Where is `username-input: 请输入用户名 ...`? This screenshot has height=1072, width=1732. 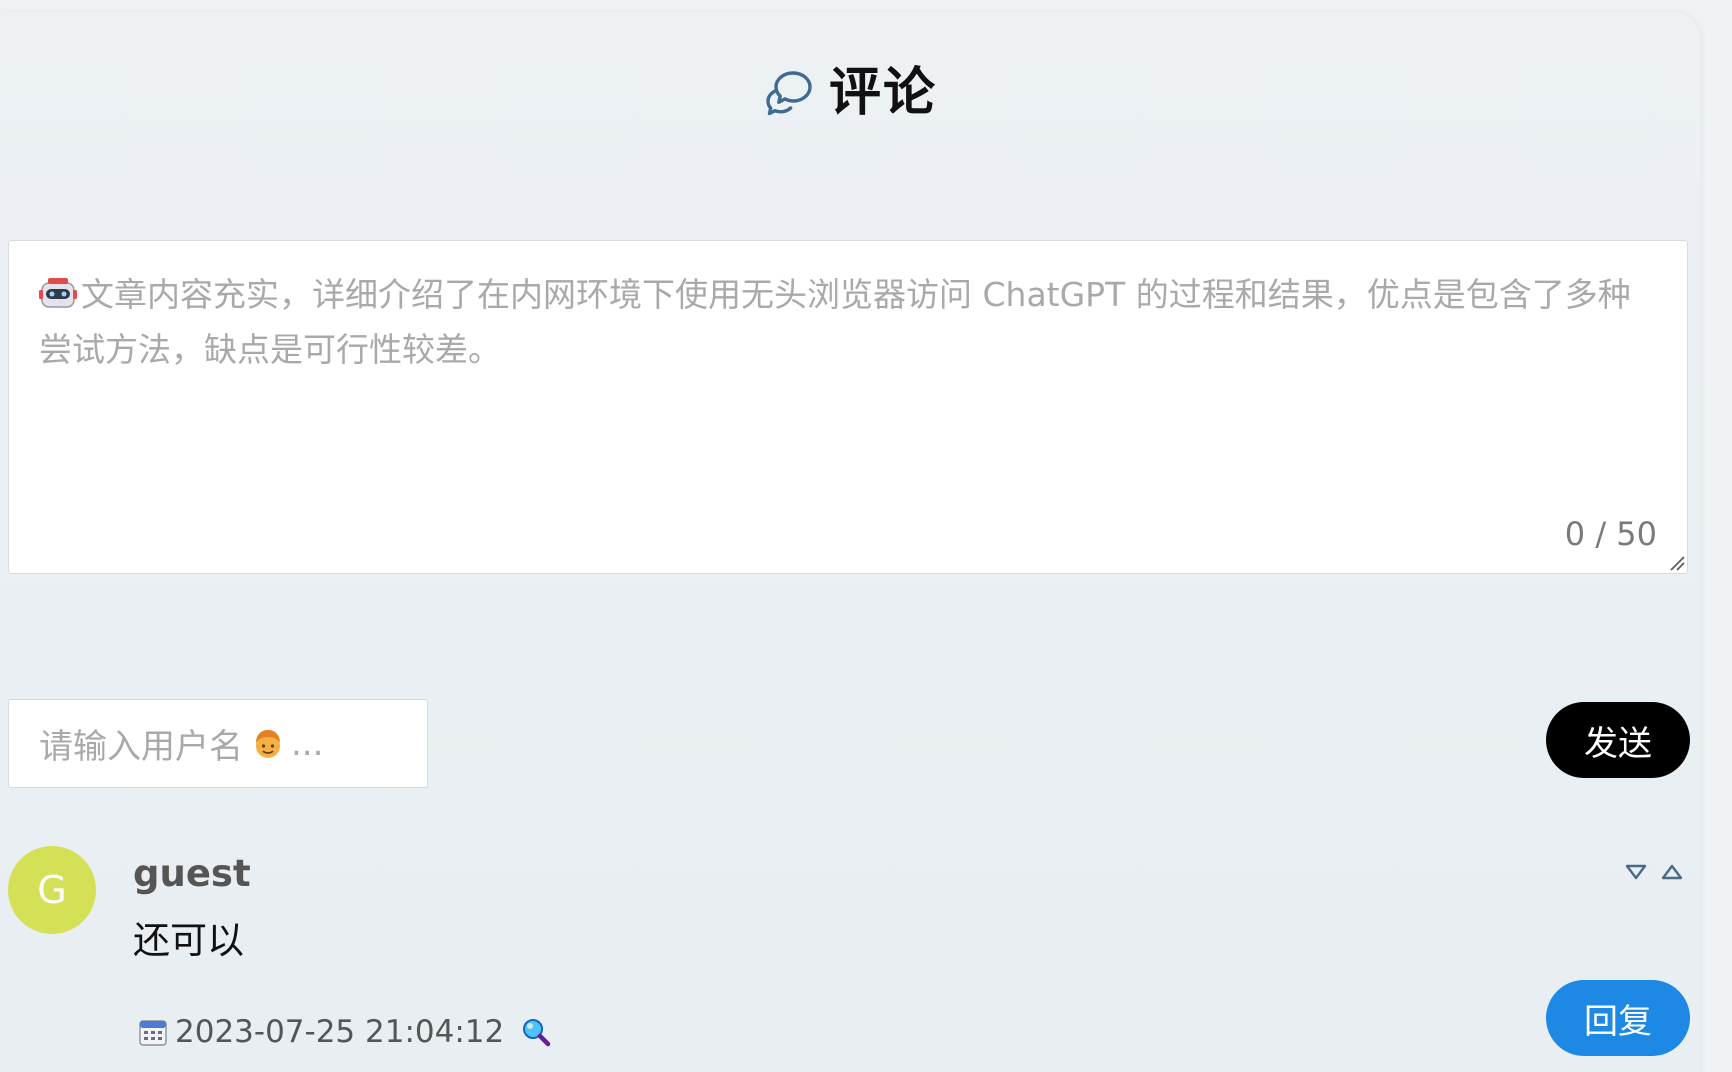 username-input: 请输入用户名 ... is located at coordinates (218, 743).